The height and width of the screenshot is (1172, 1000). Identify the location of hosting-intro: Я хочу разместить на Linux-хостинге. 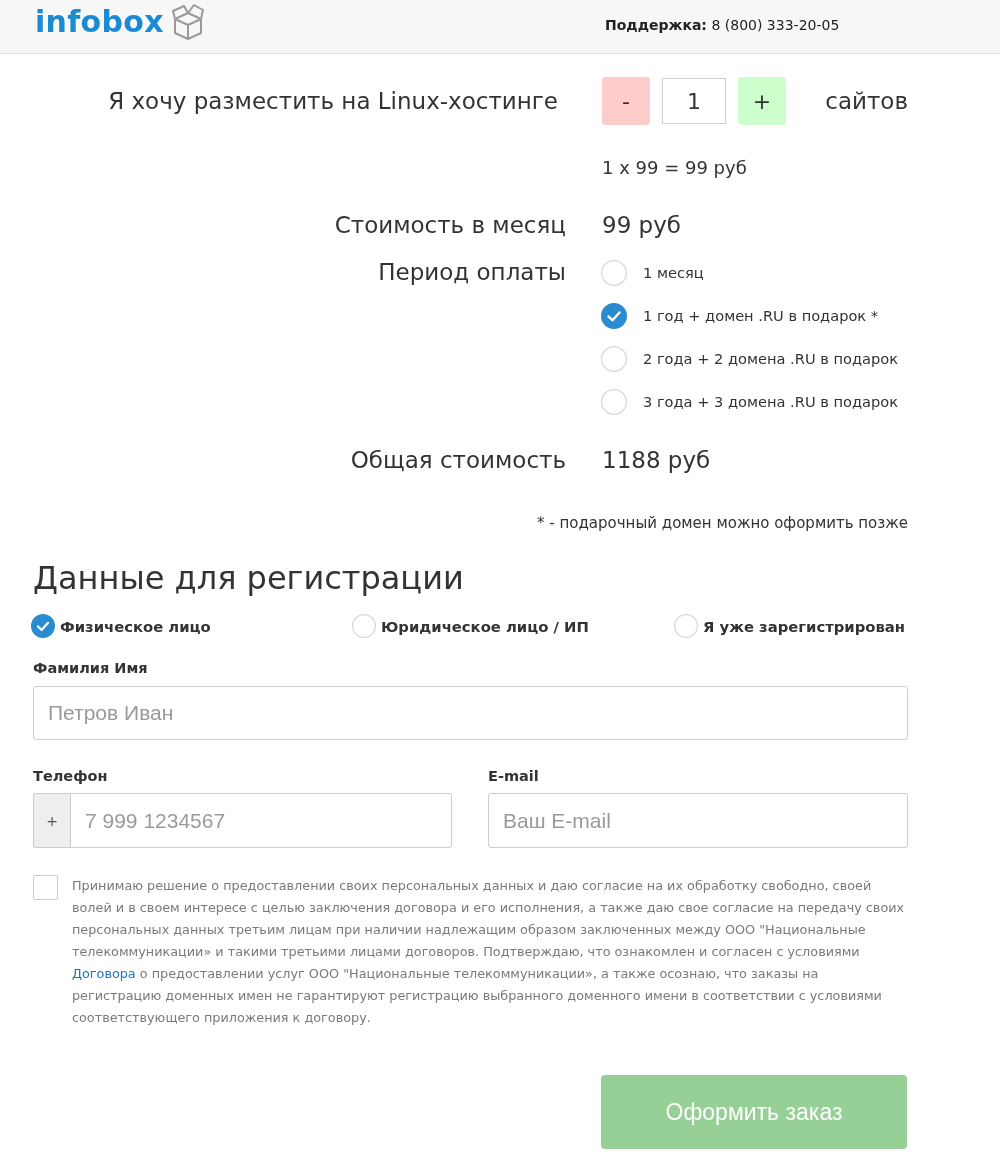
(333, 101).